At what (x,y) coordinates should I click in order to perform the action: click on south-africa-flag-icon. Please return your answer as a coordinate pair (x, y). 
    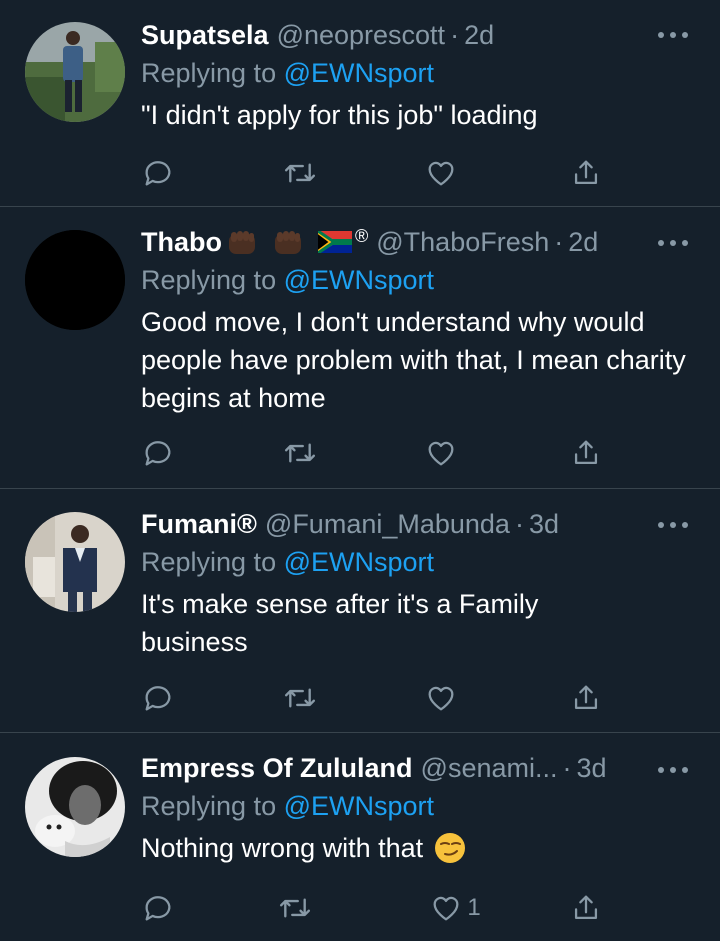
    Looking at the image, I should click on (335, 242).